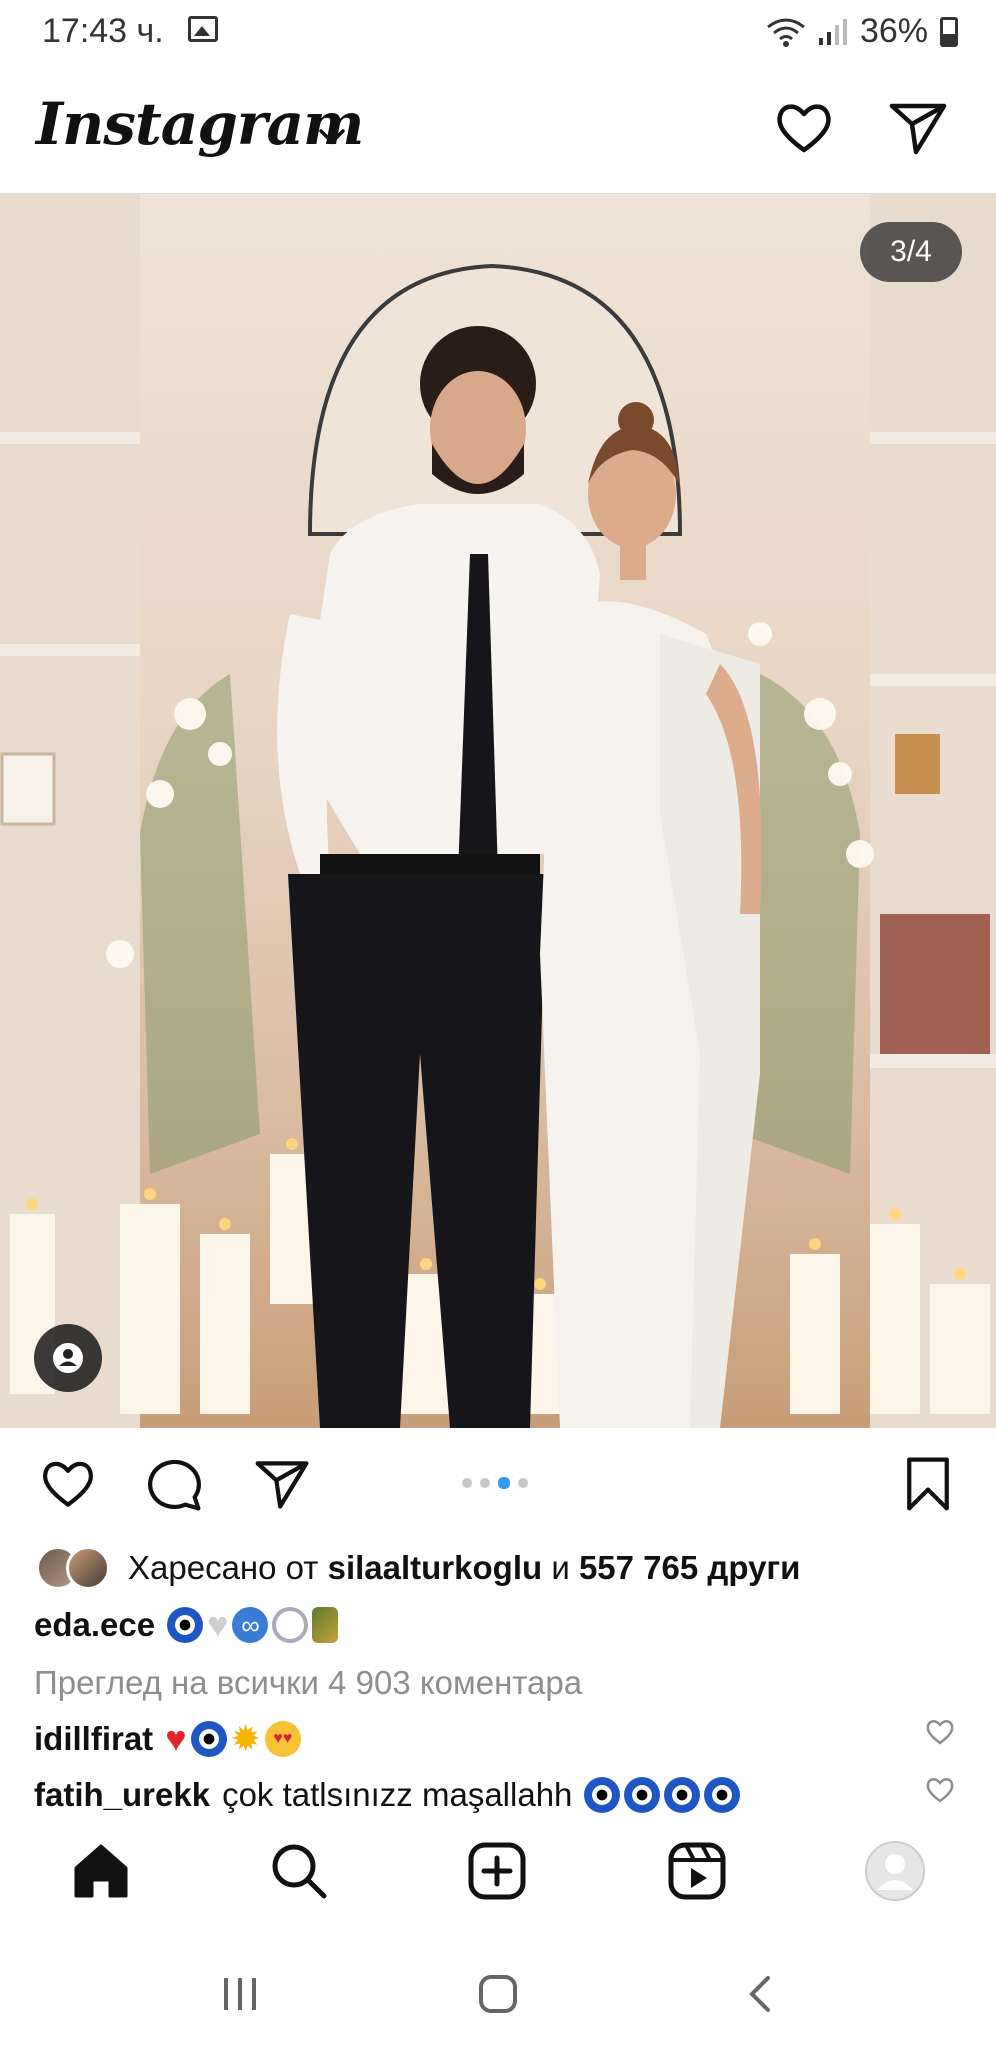 The height and width of the screenshot is (2048, 996). What do you see at coordinates (299, 1871) in the screenshot?
I see `search-icon` at bounding box center [299, 1871].